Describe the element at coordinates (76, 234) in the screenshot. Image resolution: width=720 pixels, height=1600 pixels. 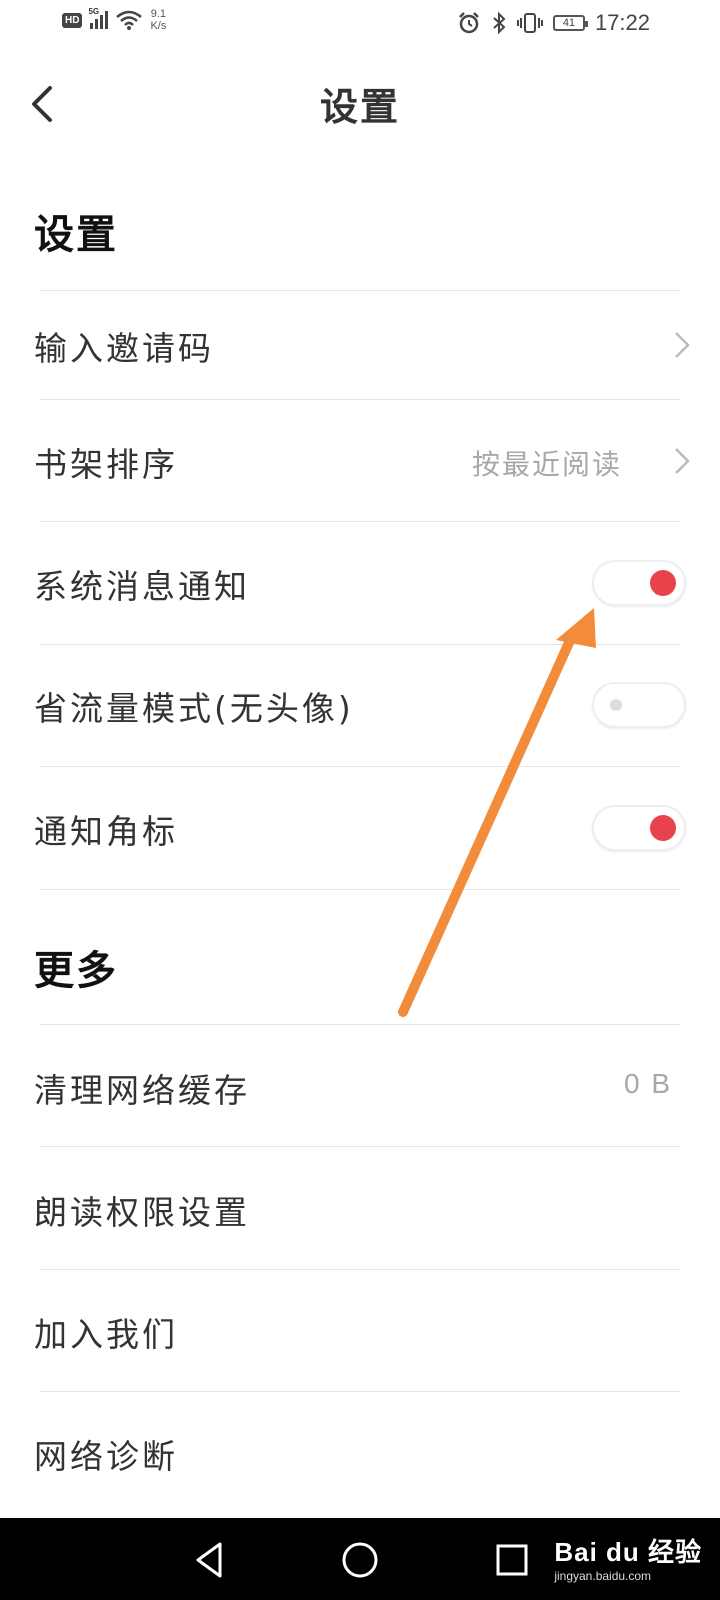
I see `section-title-settings: 设置` at that location.